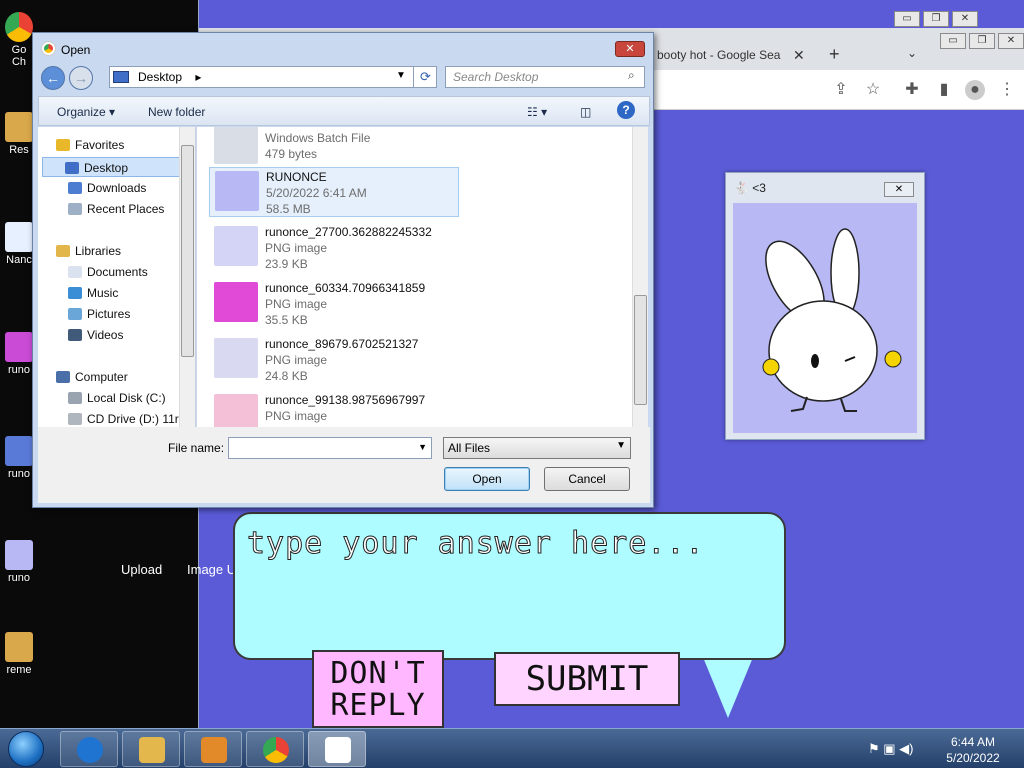 Image resolution: width=1024 pixels, height=768 pixels. Describe the element at coordinates (19, 260) in the screenshot. I see `desktop-icon-label: Nanc` at that location.